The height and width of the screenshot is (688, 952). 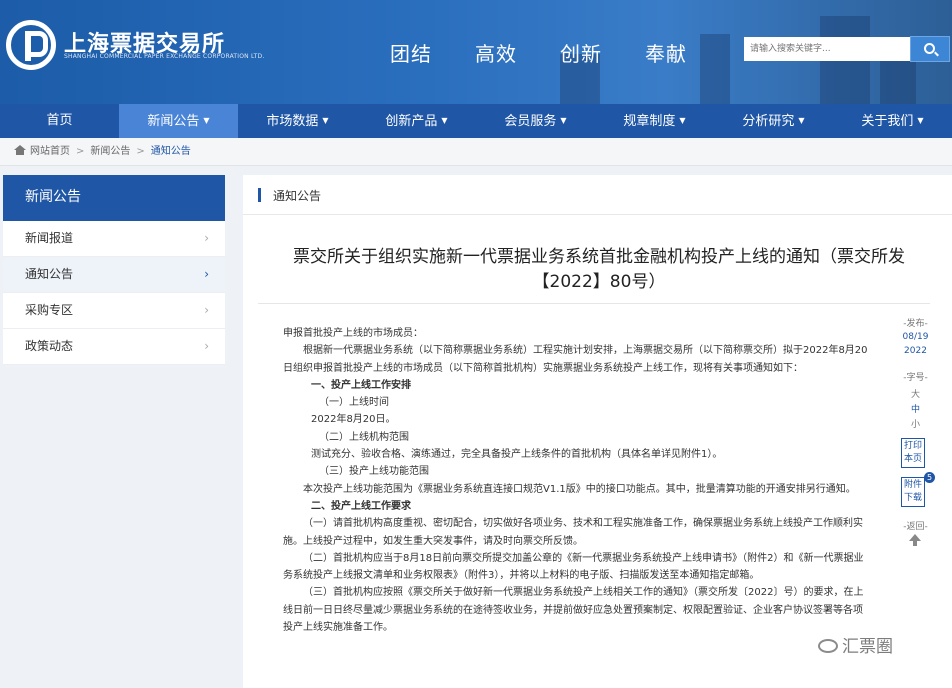 I want to click on sidebar: 新闻公告 新闻报道 › 通知公告 › 采购专区 › 政策动态 ›, so click(x=114, y=270).